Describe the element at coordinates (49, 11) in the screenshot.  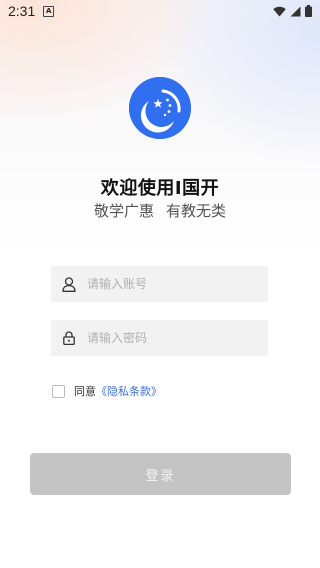
I see `notification-icon: A` at that location.